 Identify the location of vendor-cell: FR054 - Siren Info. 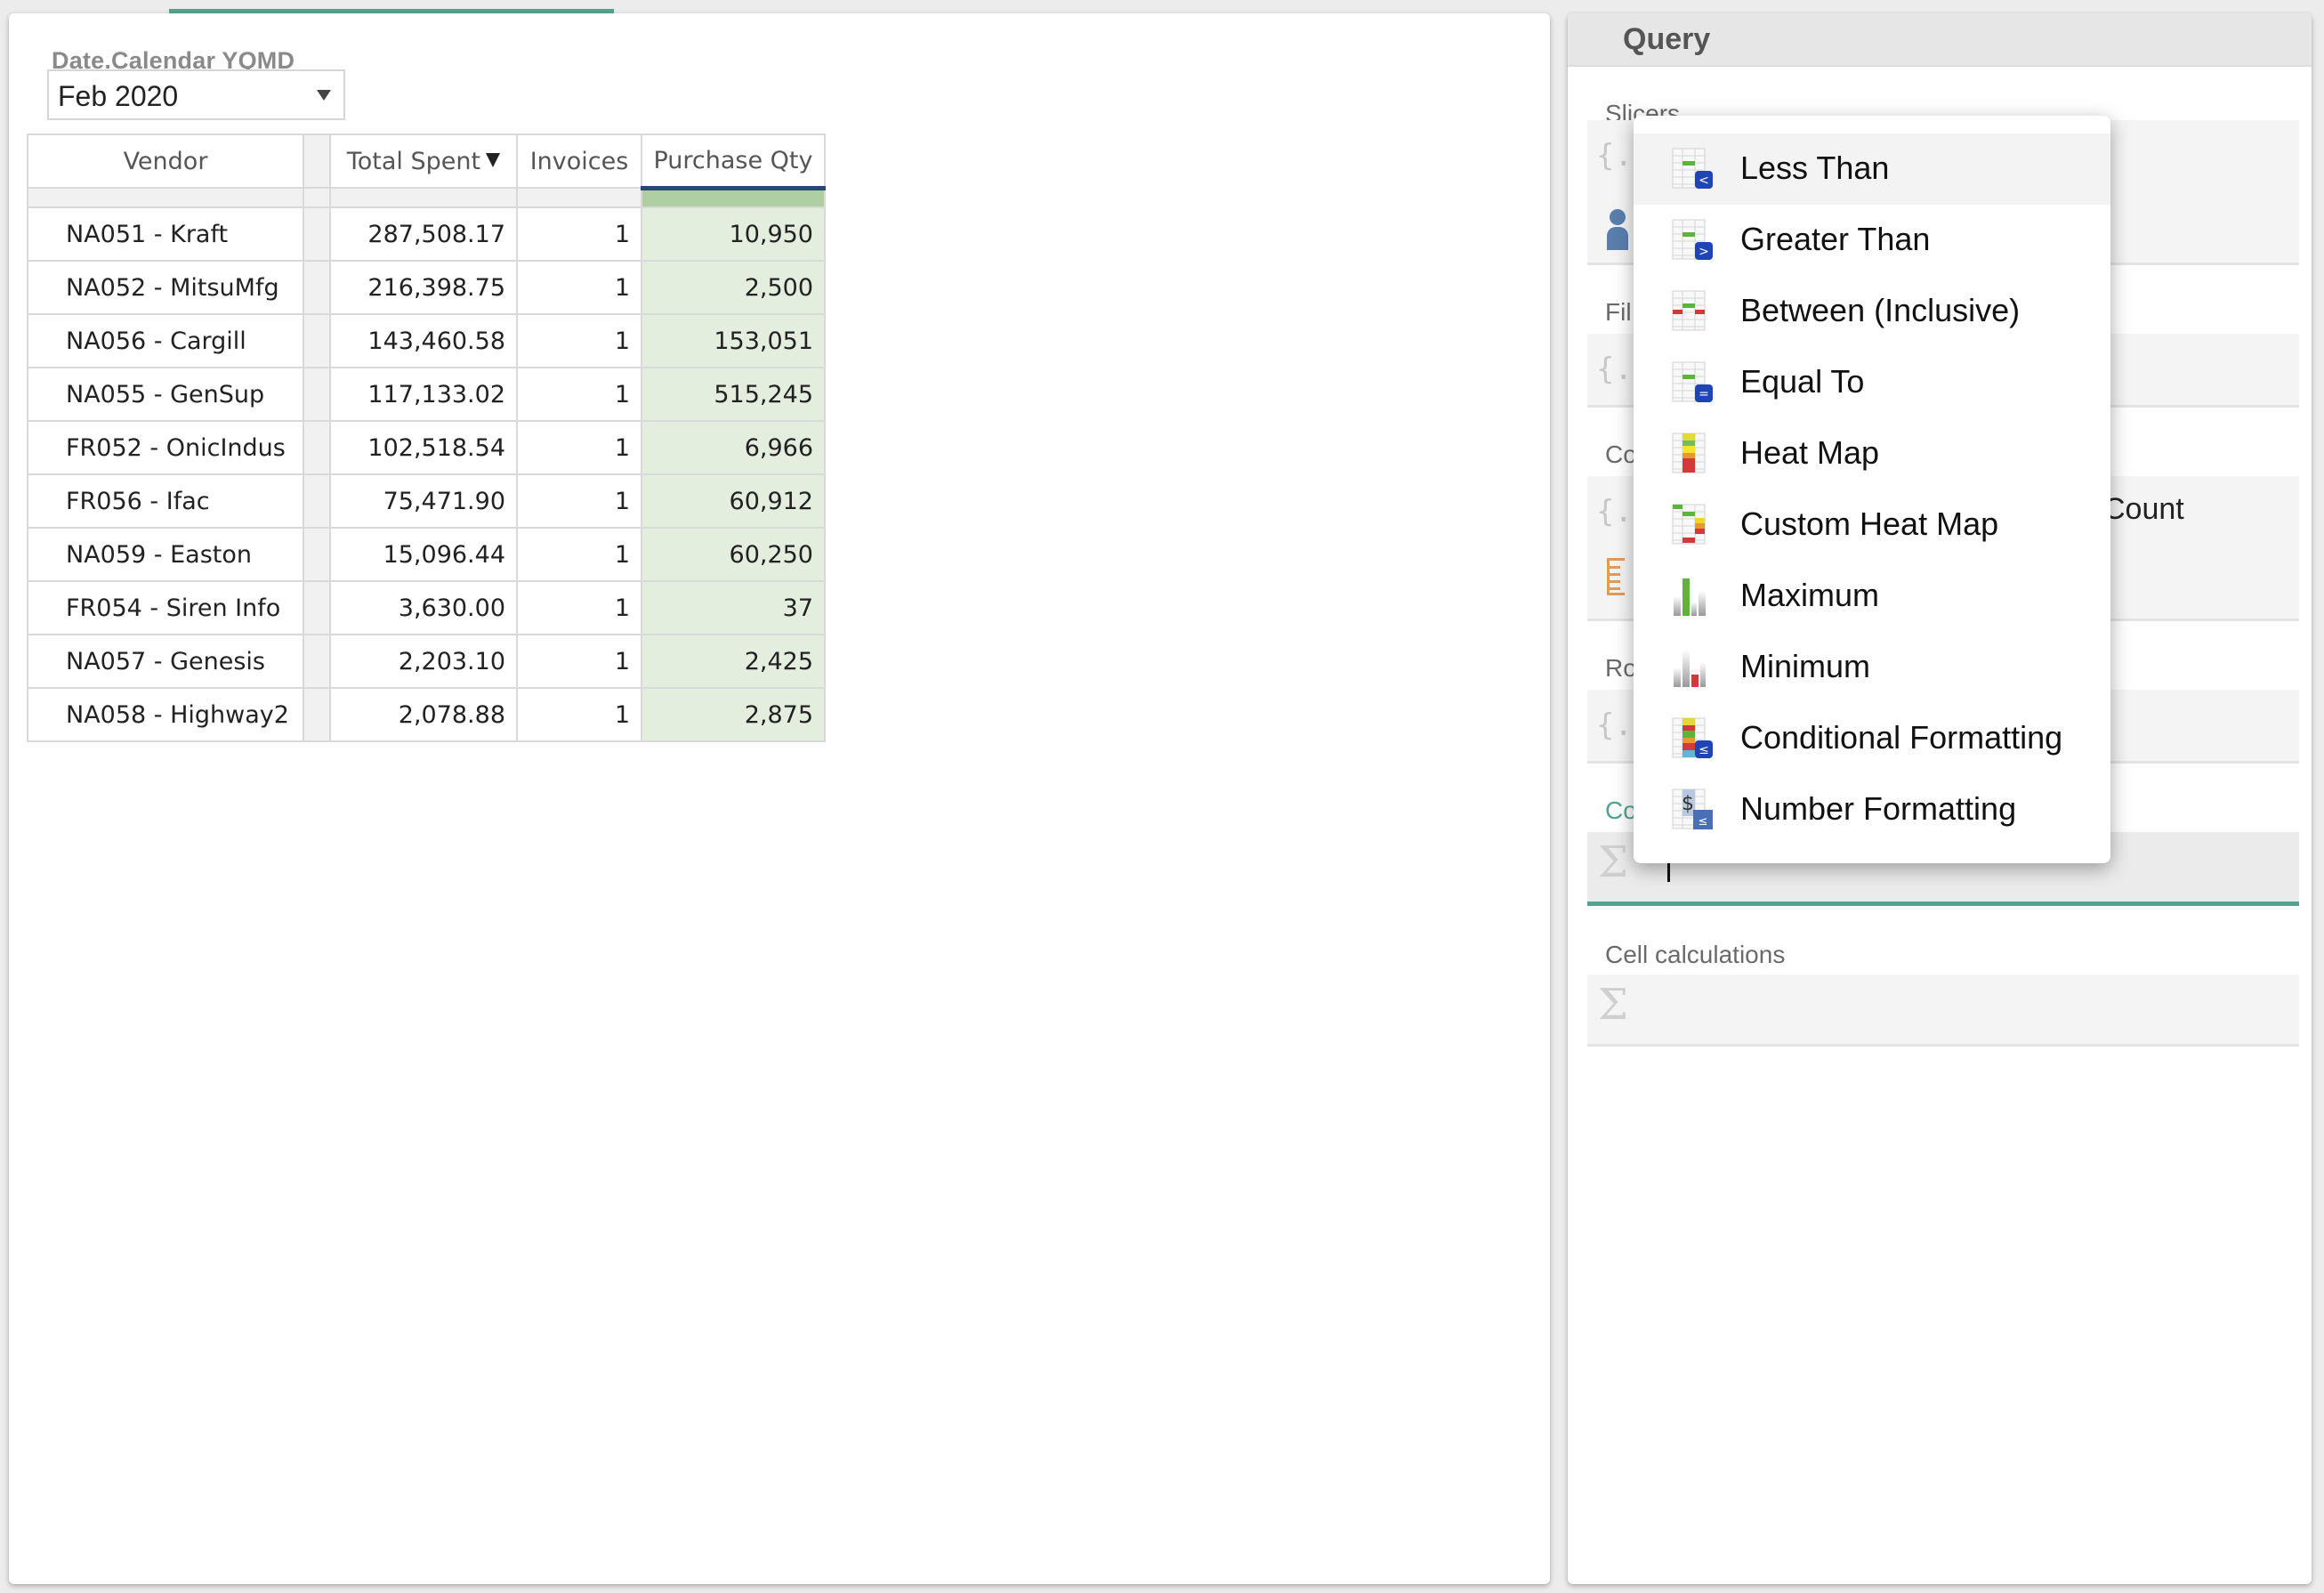
(165, 607).